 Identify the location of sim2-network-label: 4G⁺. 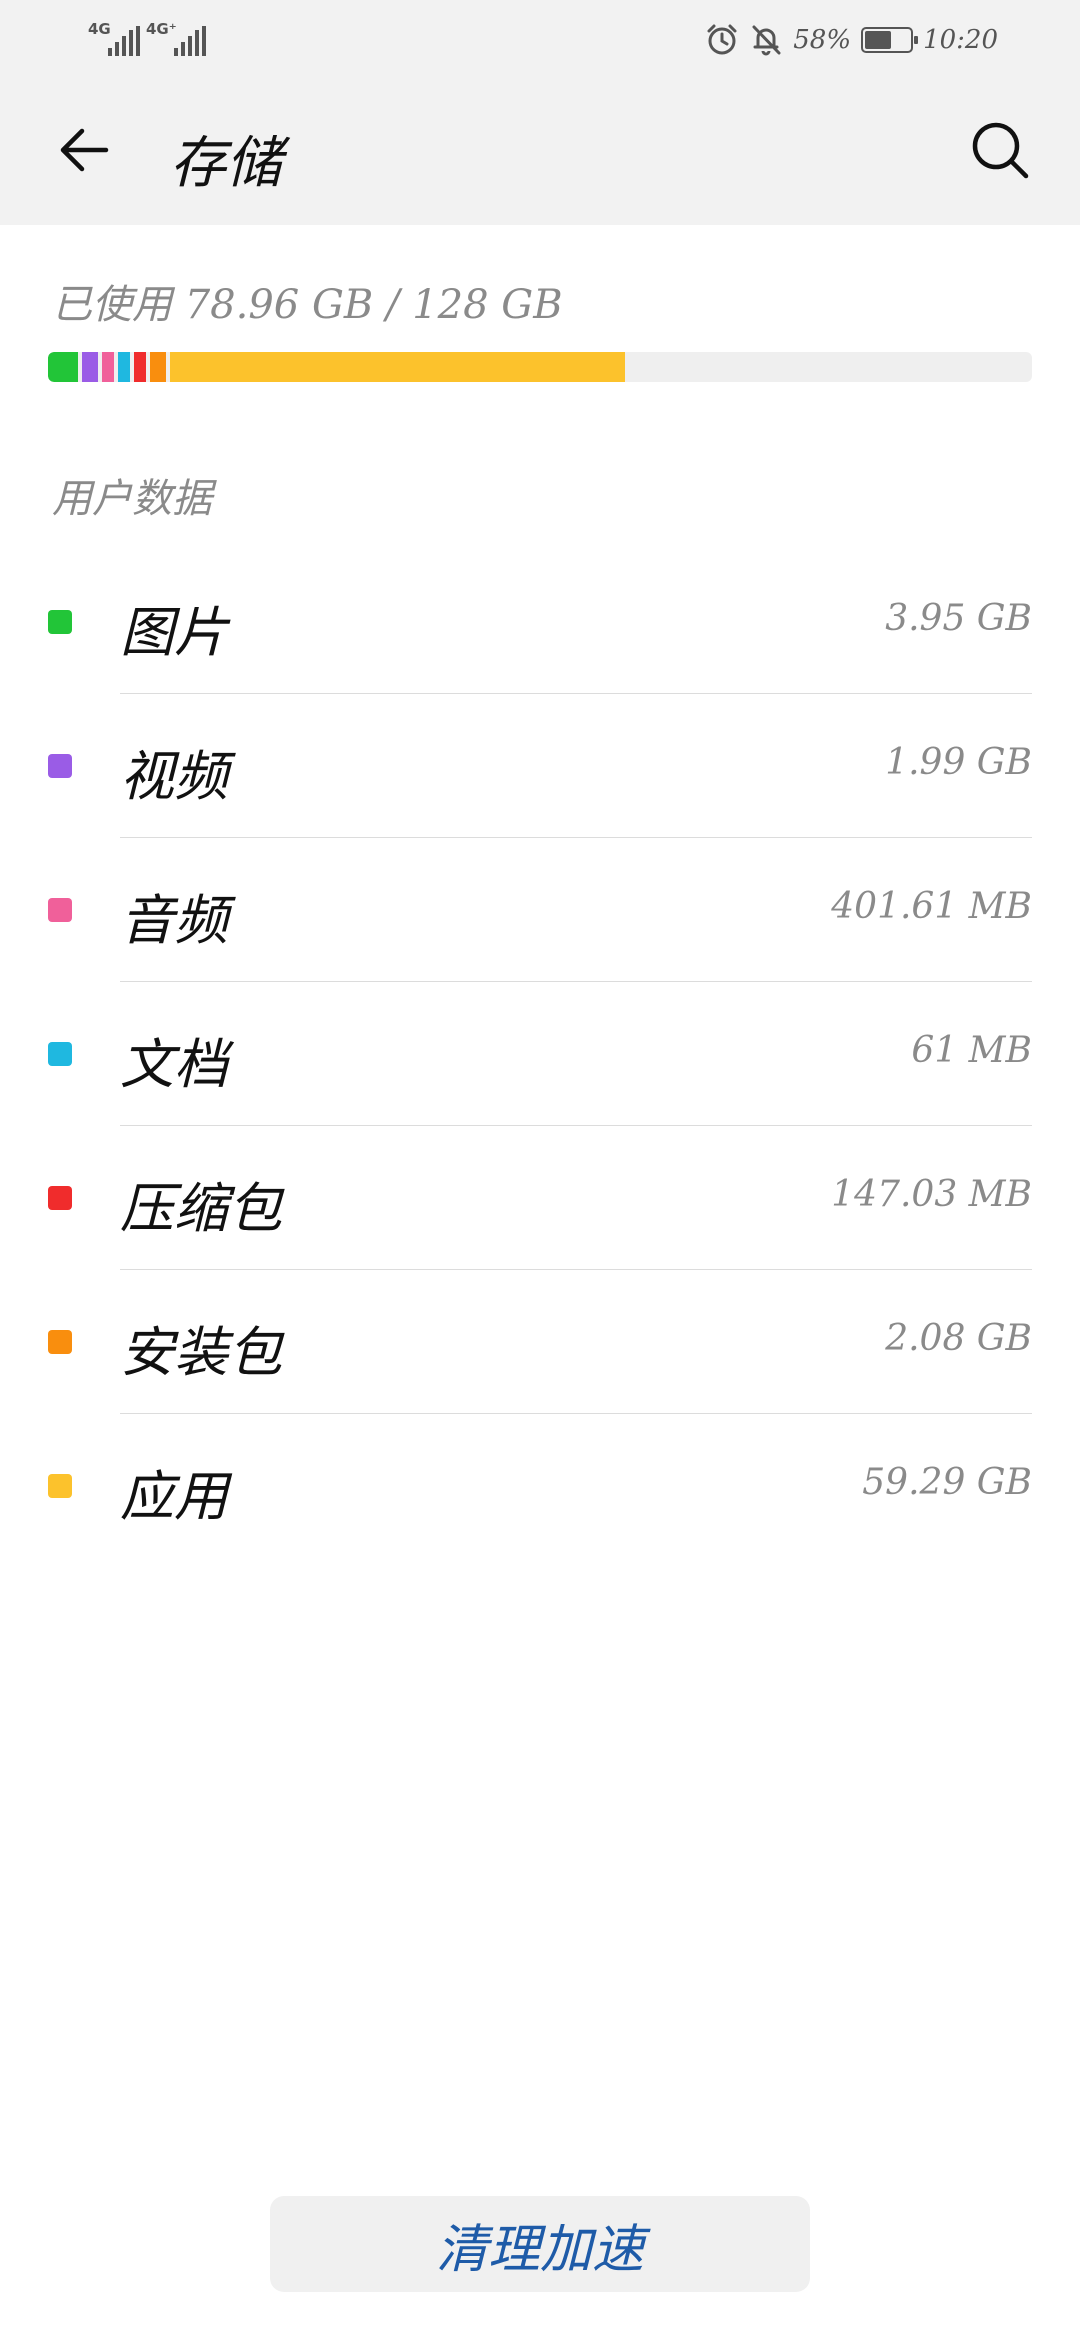
(161, 29).